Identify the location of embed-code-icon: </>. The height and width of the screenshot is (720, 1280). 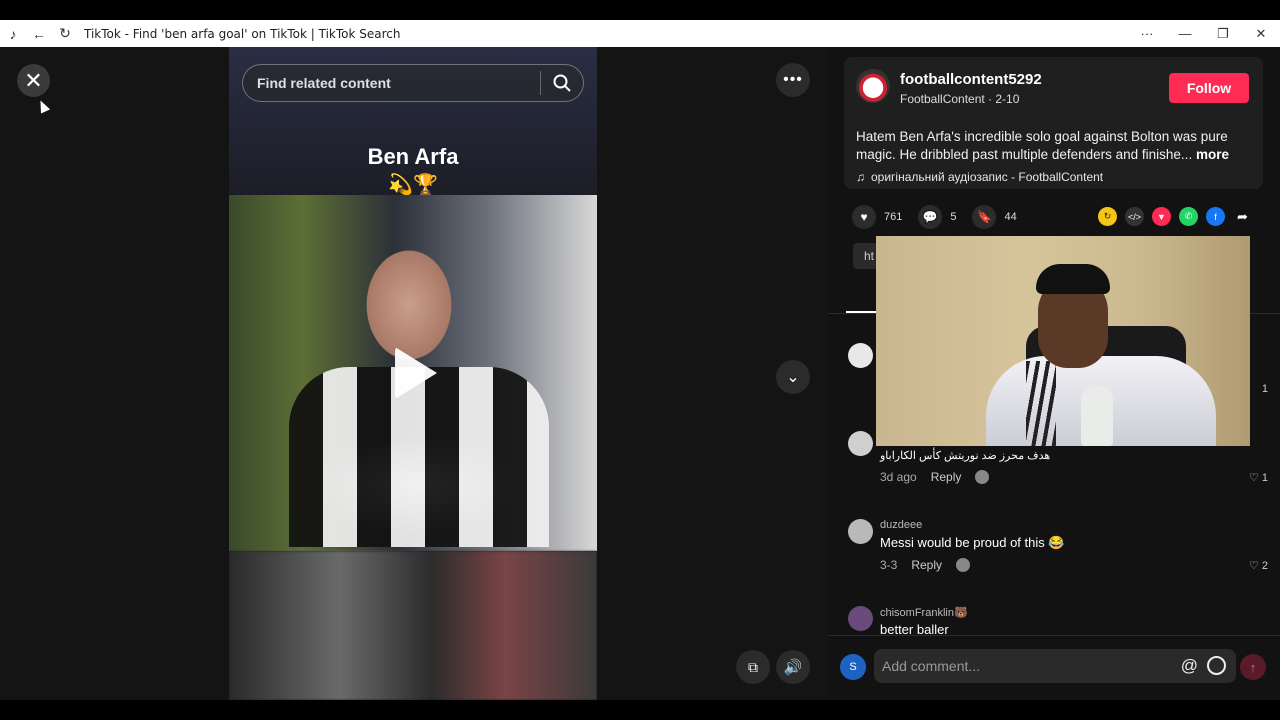
(1134, 216).